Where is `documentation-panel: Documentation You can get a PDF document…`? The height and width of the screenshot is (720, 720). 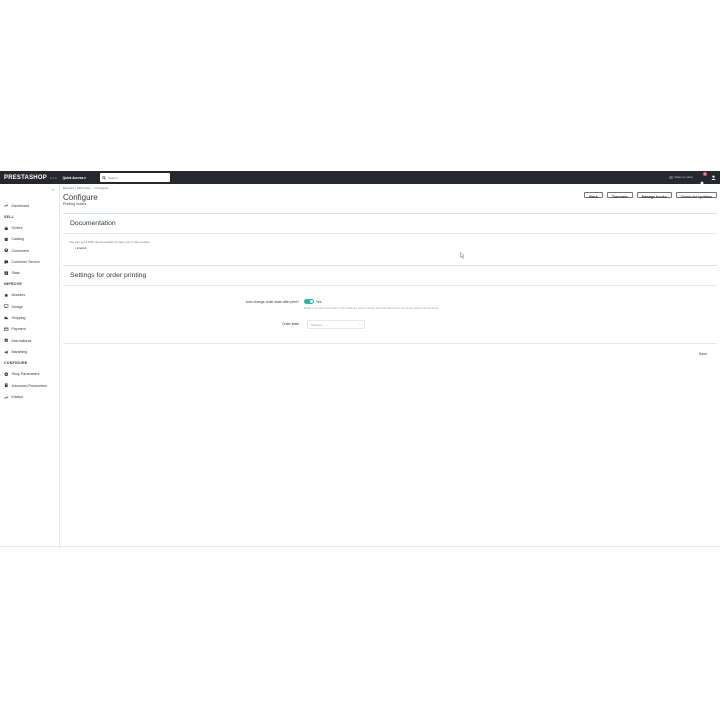
documentation-panel: Documentation You can get a PDF document… is located at coordinates (390, 238).